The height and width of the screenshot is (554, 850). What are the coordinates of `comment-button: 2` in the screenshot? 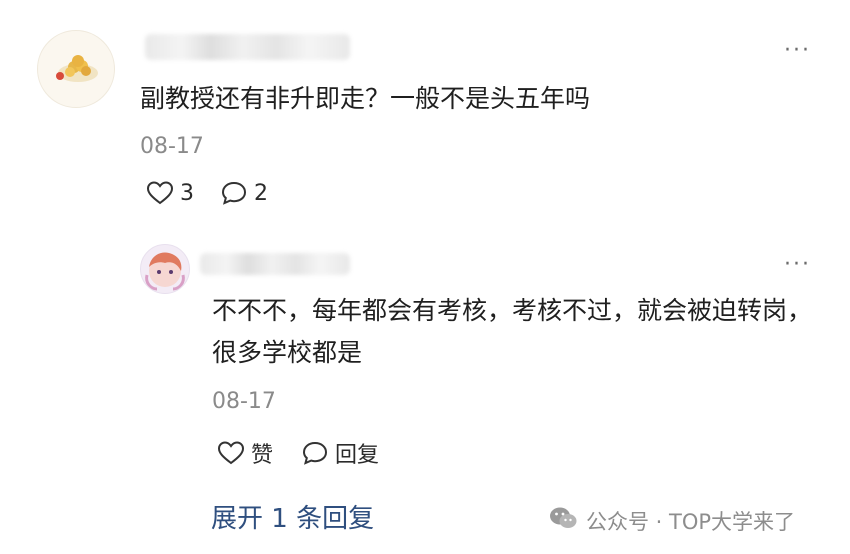 It's located at (244, 193).